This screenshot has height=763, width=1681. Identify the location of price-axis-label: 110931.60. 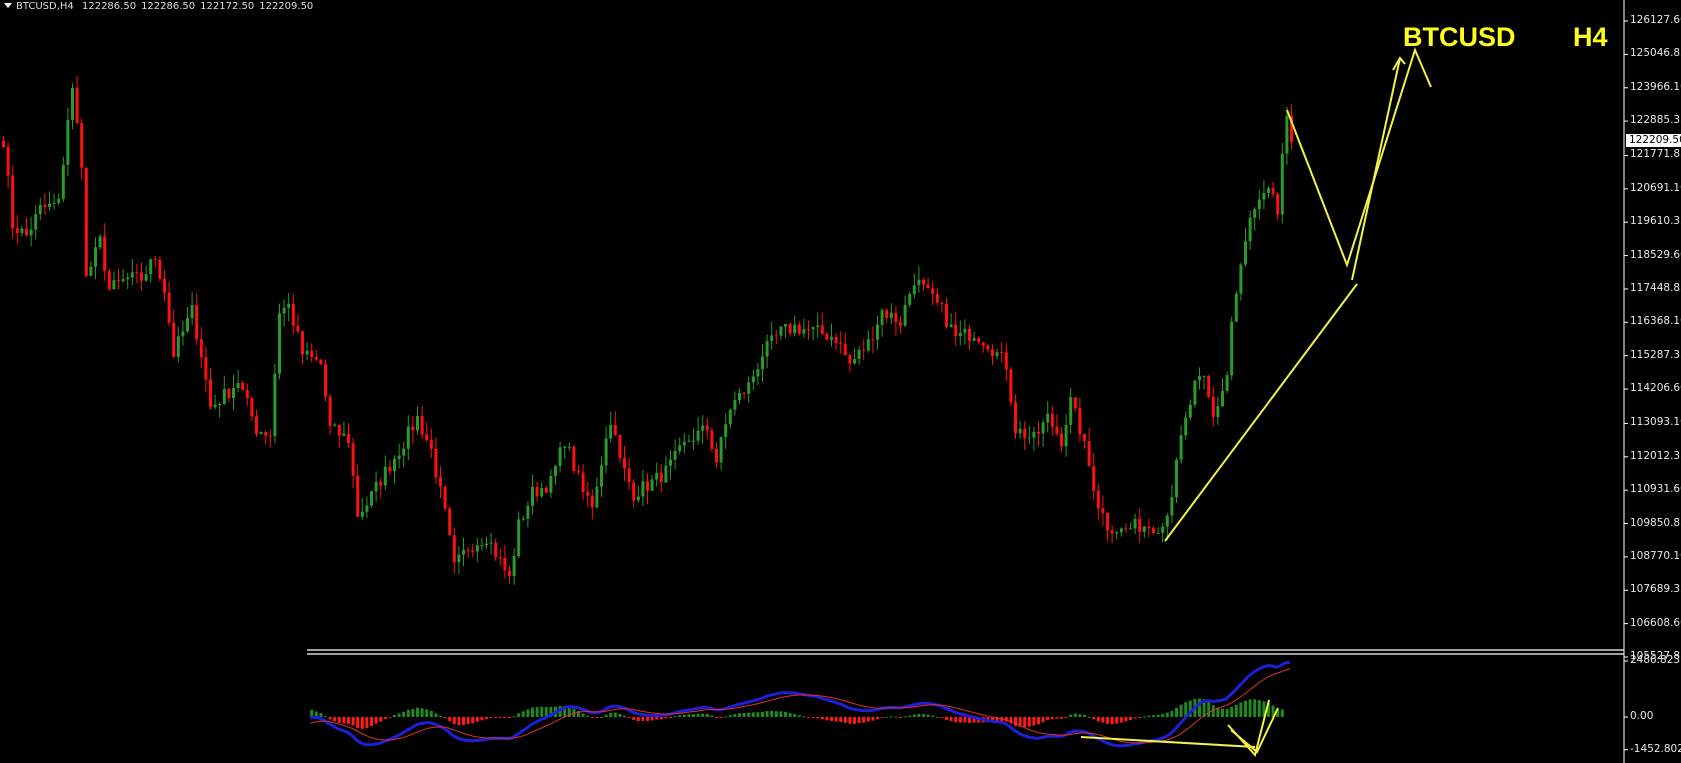
(1655, 489).